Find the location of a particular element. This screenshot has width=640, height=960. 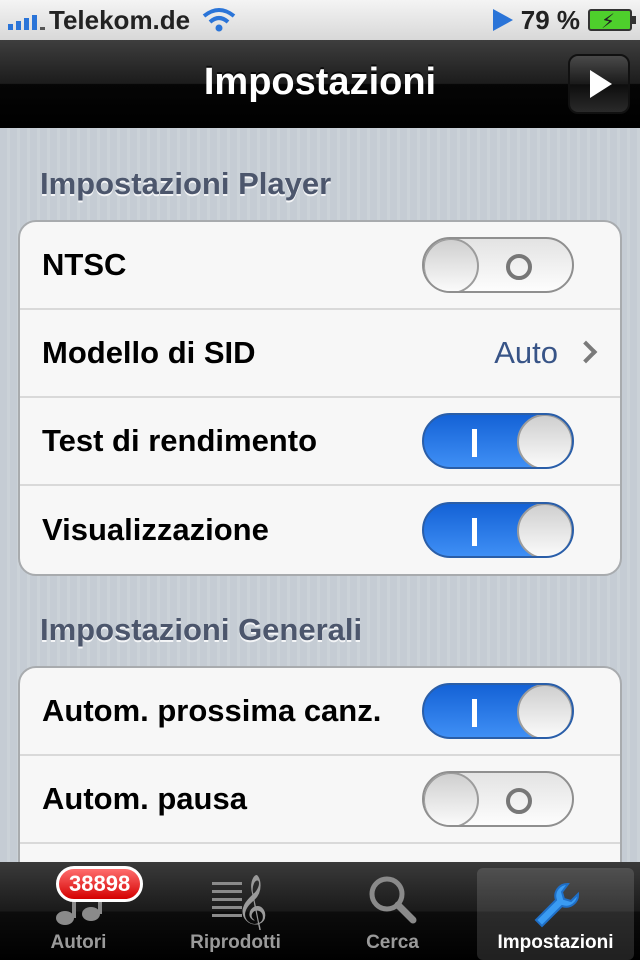

tab-label: Cerca is located at coordinates (392, 942).